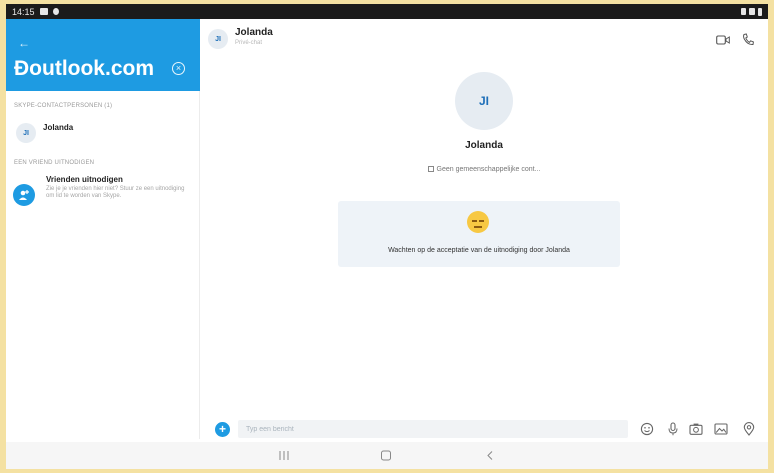  I want to click on recent-apps-icon, so click(284, 455).